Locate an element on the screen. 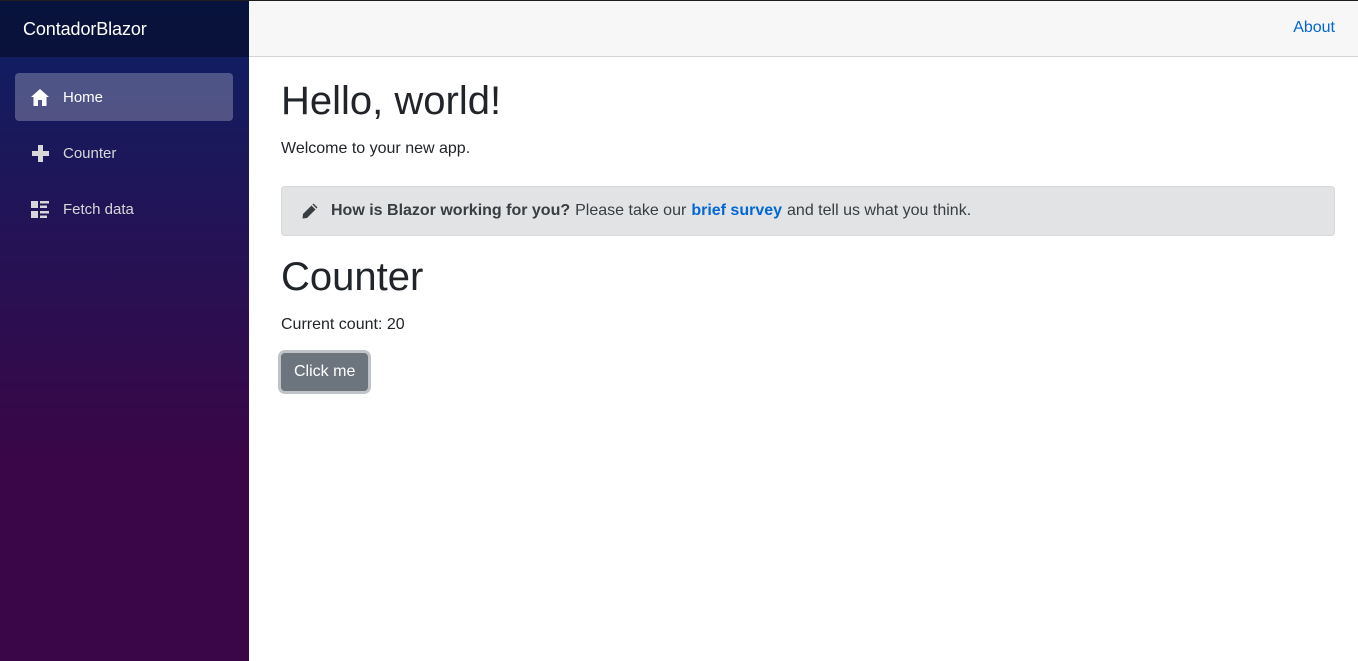 The height and width of the screenshot is (661, 1358). list-rich-icon is located at coordinates (40, 209).